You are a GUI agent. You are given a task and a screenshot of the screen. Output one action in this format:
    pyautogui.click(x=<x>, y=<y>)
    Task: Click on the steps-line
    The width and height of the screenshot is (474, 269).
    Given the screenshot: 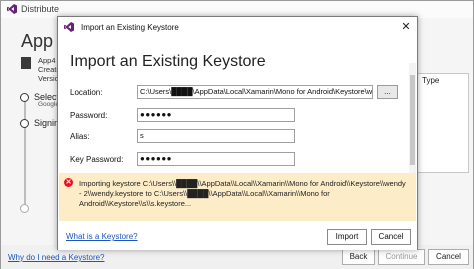 What is the action you would take?
    pyautogui.click(x=25, y=152)
    